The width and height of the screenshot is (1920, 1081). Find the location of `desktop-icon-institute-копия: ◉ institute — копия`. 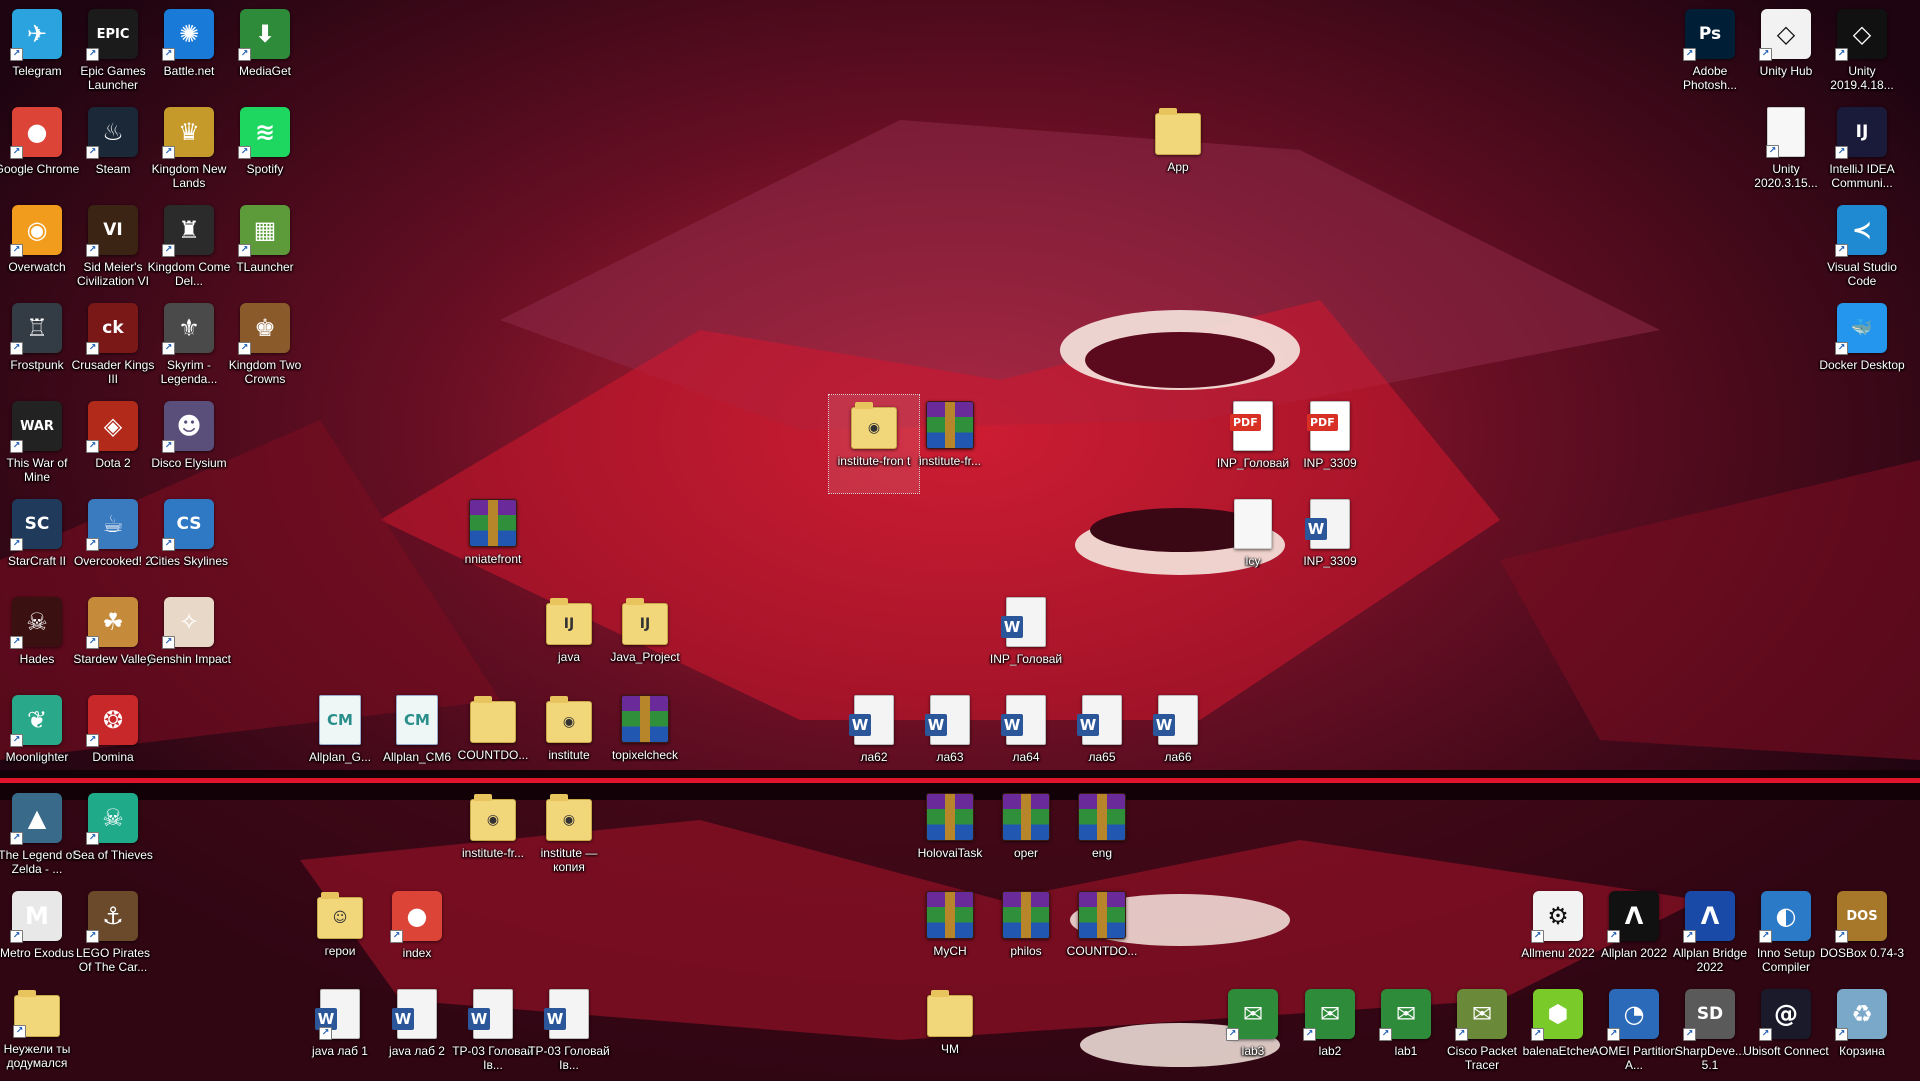

desktop-icon-institute-копия: ◉ institute — копия is located at coordinates (569, 836).